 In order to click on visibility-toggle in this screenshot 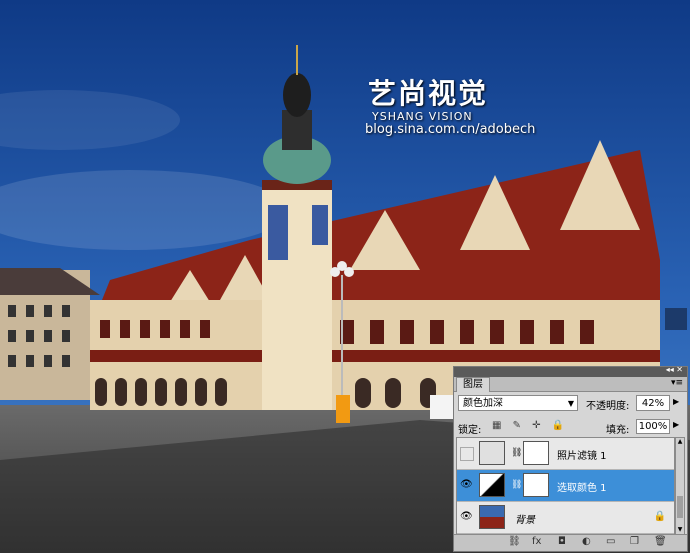, I will do `click(467, 454)`.